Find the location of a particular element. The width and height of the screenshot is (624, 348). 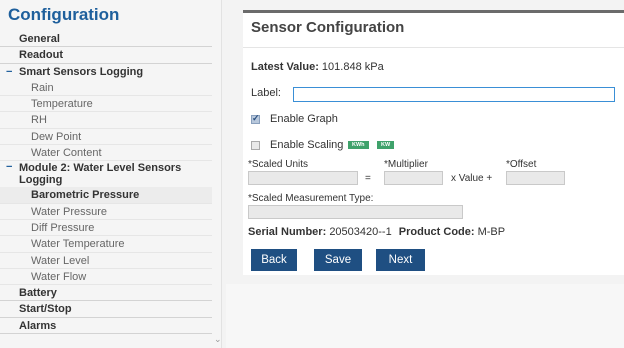

sidebar-item-water-flow: Water Flow is located at coordinates (106, 277).